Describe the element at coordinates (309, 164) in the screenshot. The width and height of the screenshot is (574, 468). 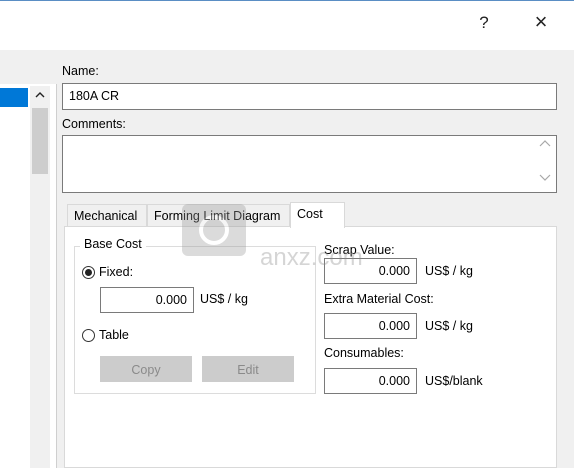
I see `comments-textarea` at that location.